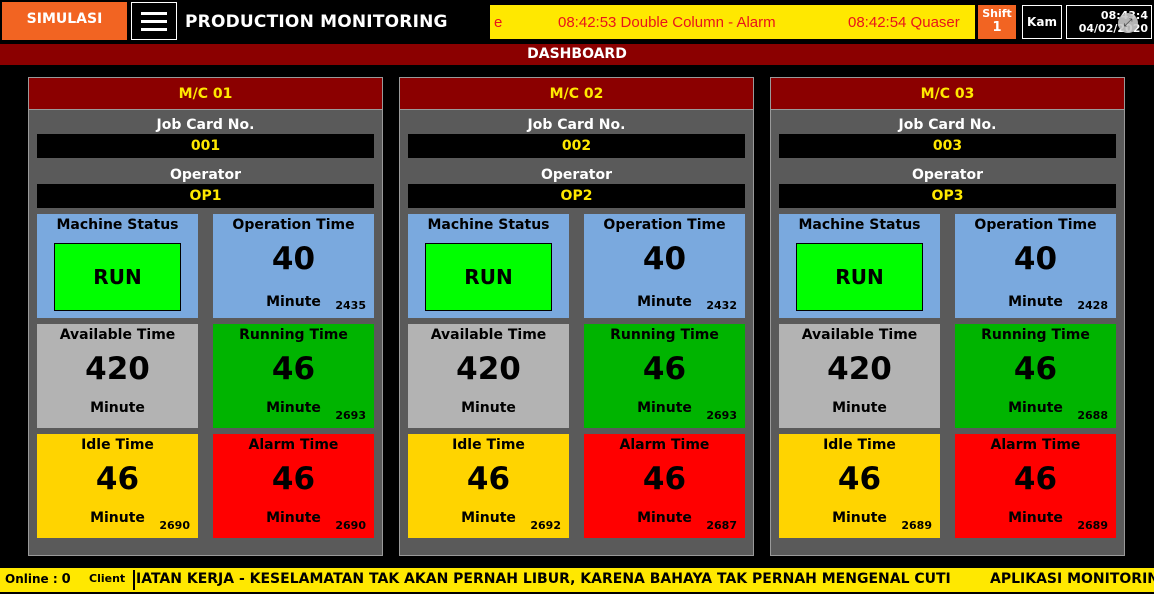 Image resolution: width=1154 pixels, height=594 pixels. I want to click on running-time-tile: Running Time 46 Minute 2688, so click(1035, 376).